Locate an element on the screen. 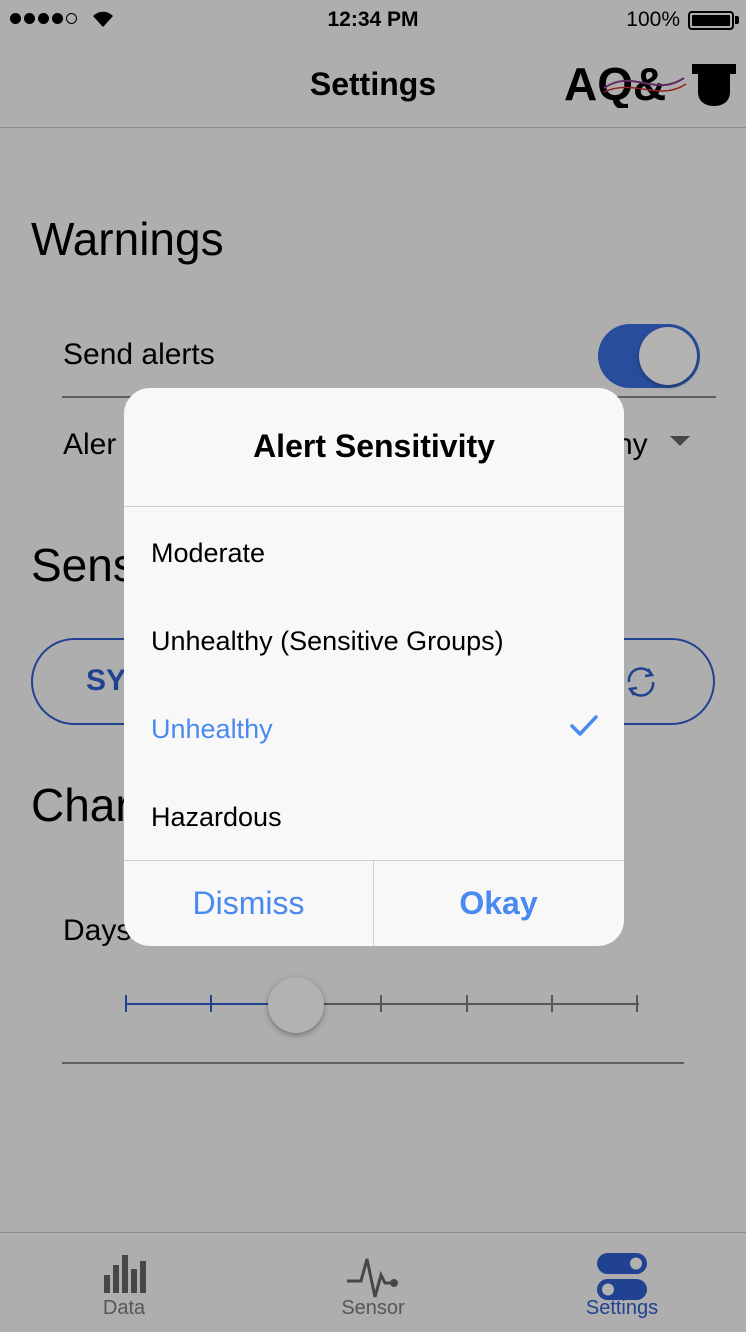 This screenshot has height=1333, width=746. option-label: Moderate is located at coordinates (208, 553).